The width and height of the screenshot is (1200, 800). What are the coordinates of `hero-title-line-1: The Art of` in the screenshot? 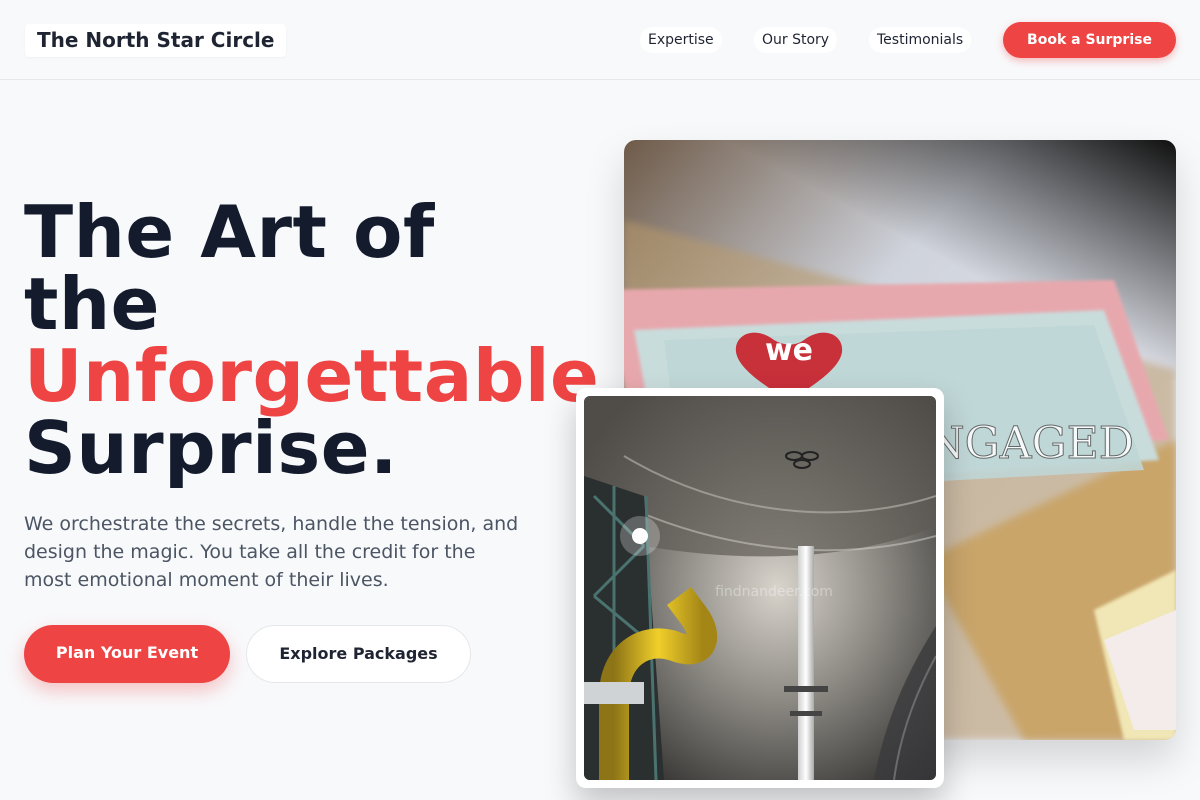 It's located at (229, 232).